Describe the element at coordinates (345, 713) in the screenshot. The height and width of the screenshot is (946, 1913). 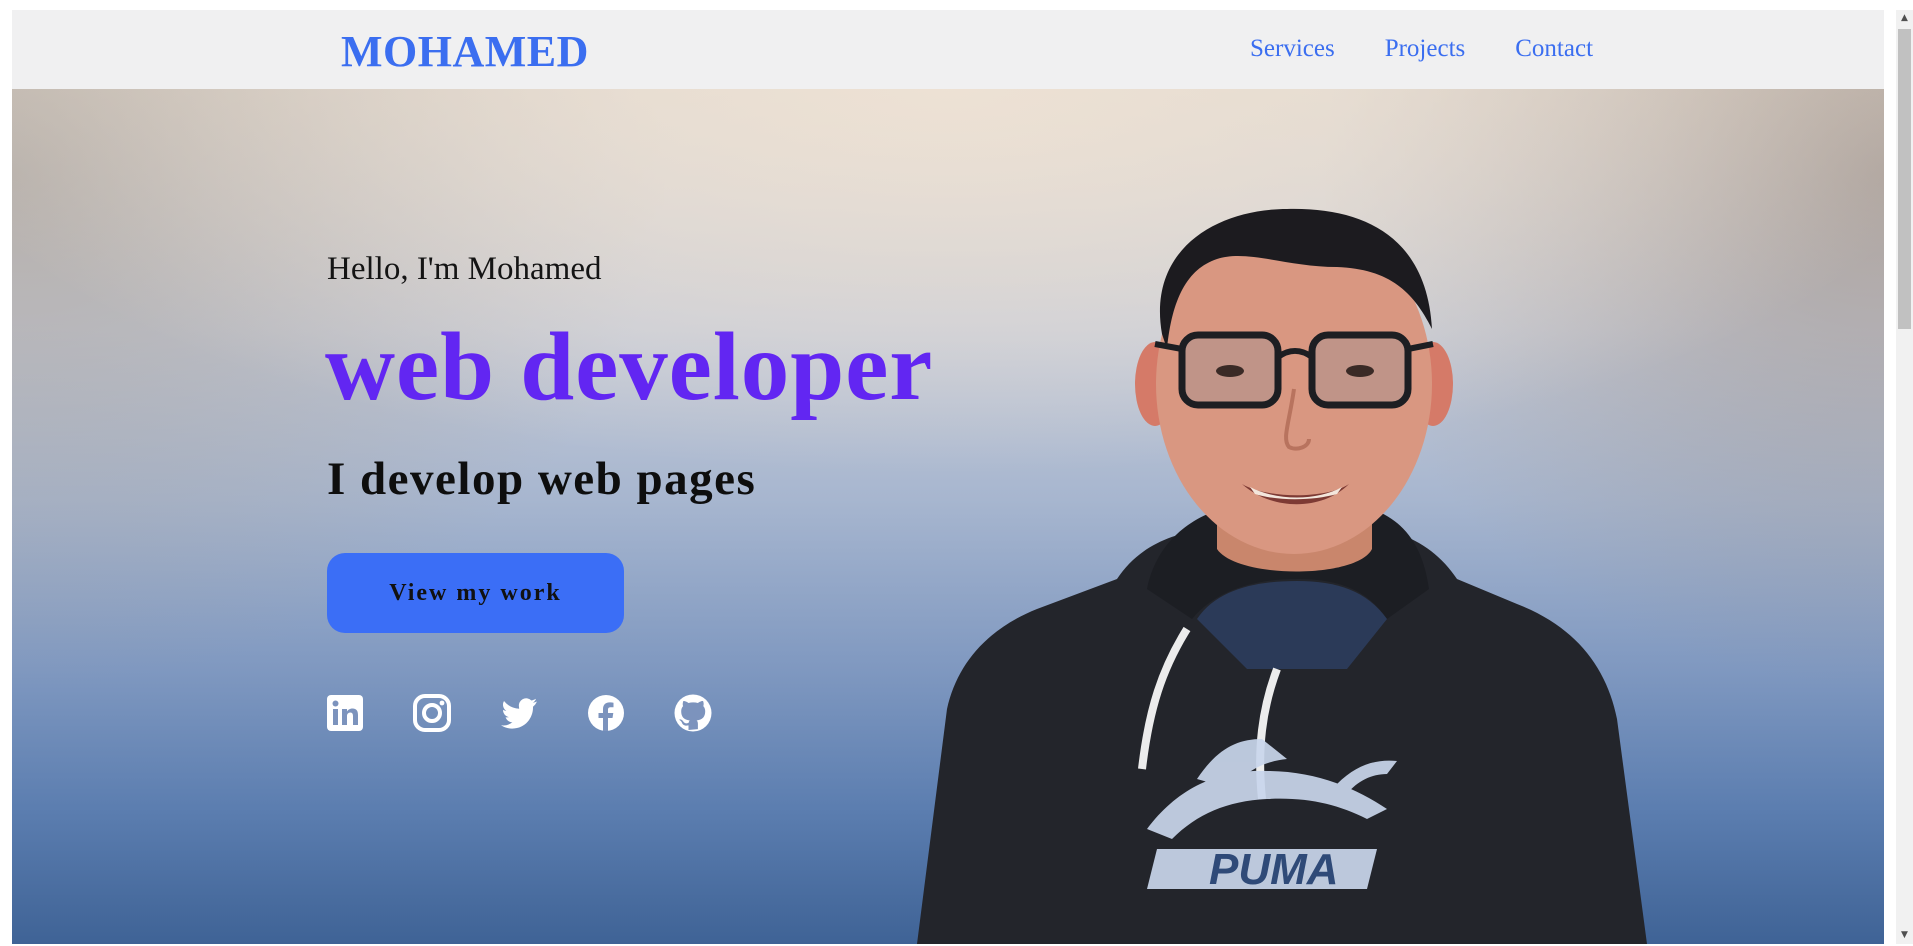
I see `linkedin-icon` at that location.